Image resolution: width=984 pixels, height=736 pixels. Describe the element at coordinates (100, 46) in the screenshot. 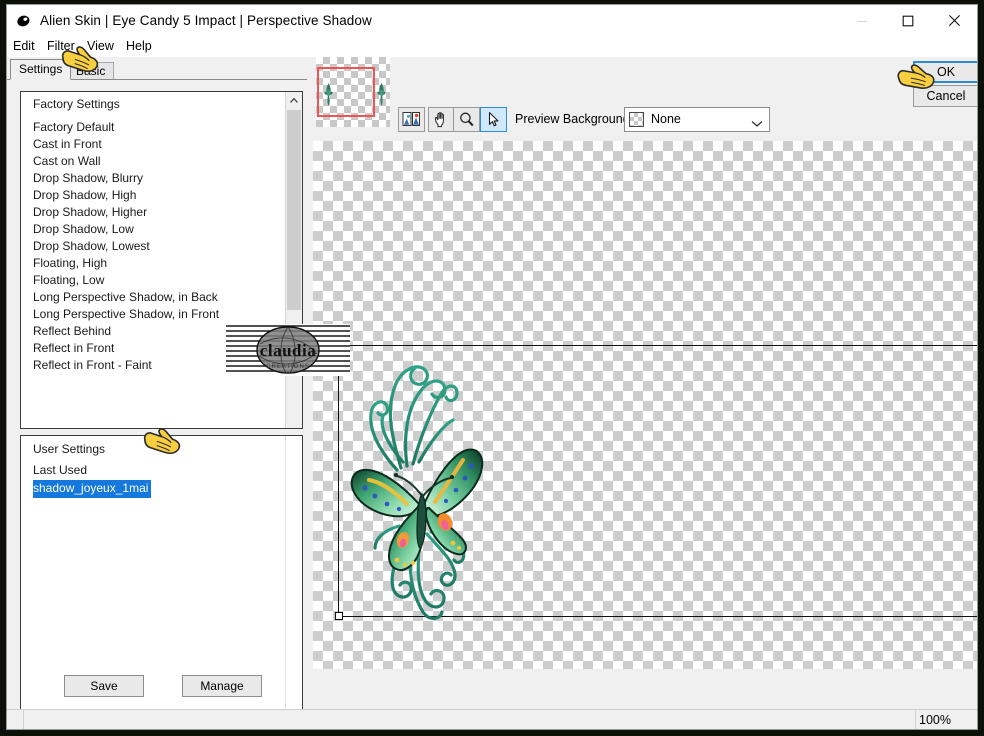

I see `menu-item-view: View` at that location.